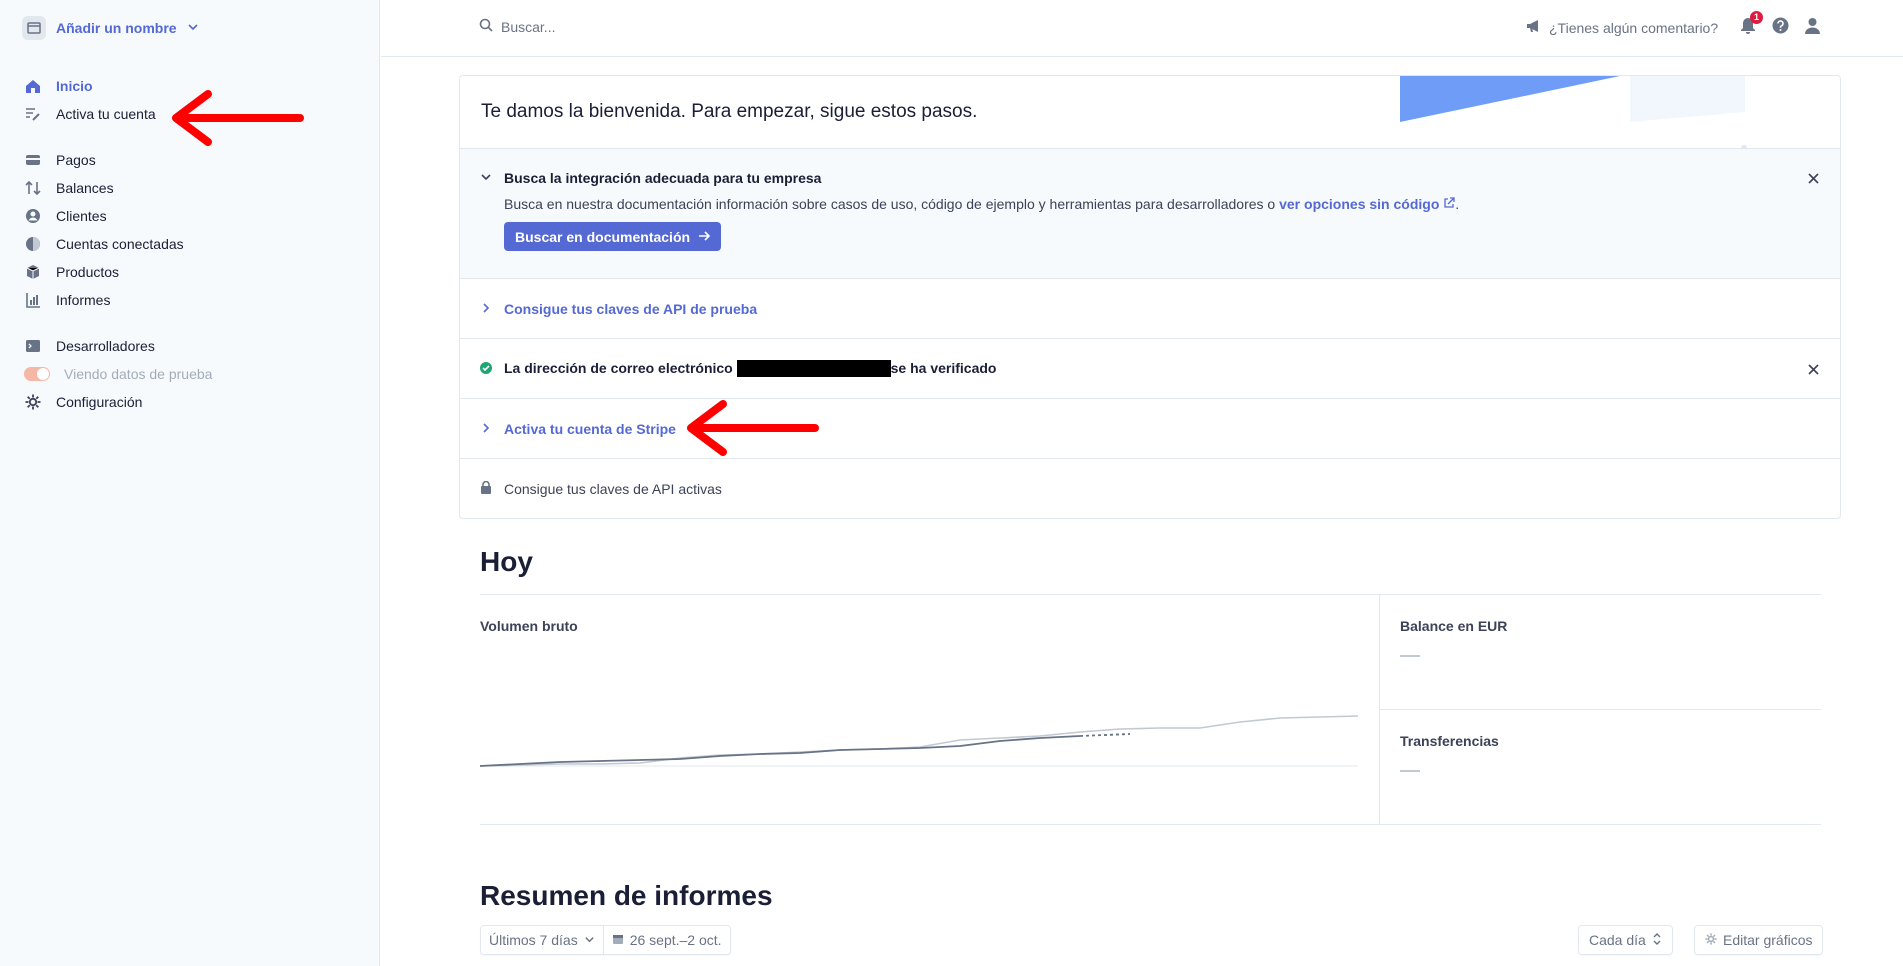  I want to click on chart-line-previous, so click(919, 741).